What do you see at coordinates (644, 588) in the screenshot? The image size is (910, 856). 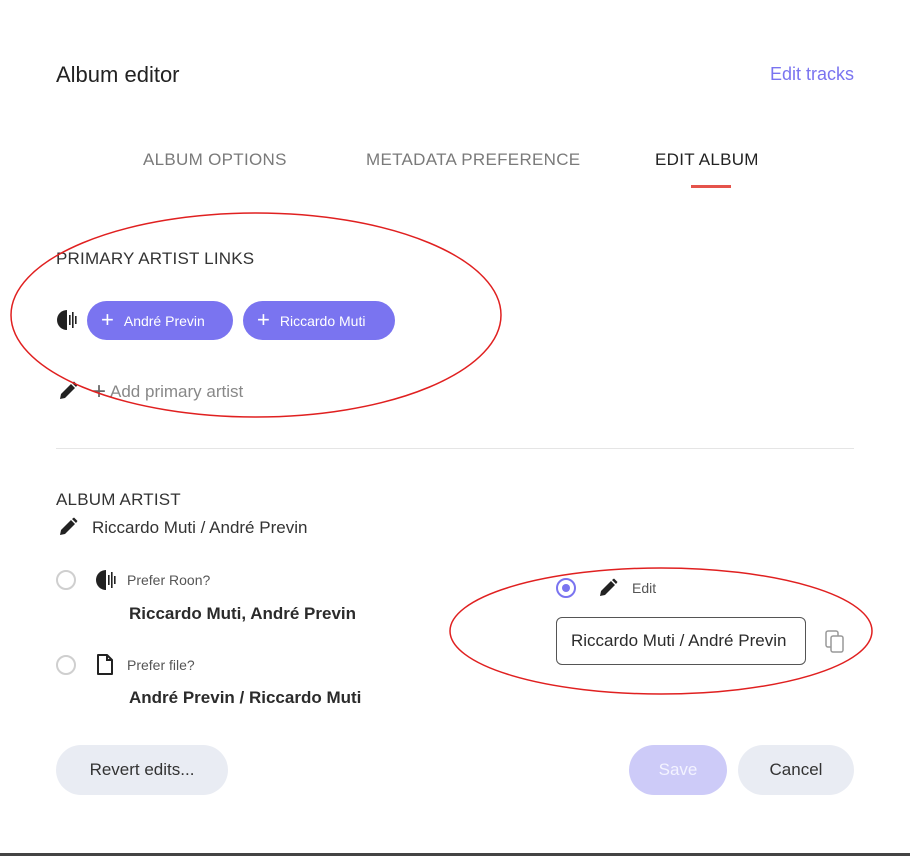 I see `edit-label: Edit` at bounding box center [644, 588].